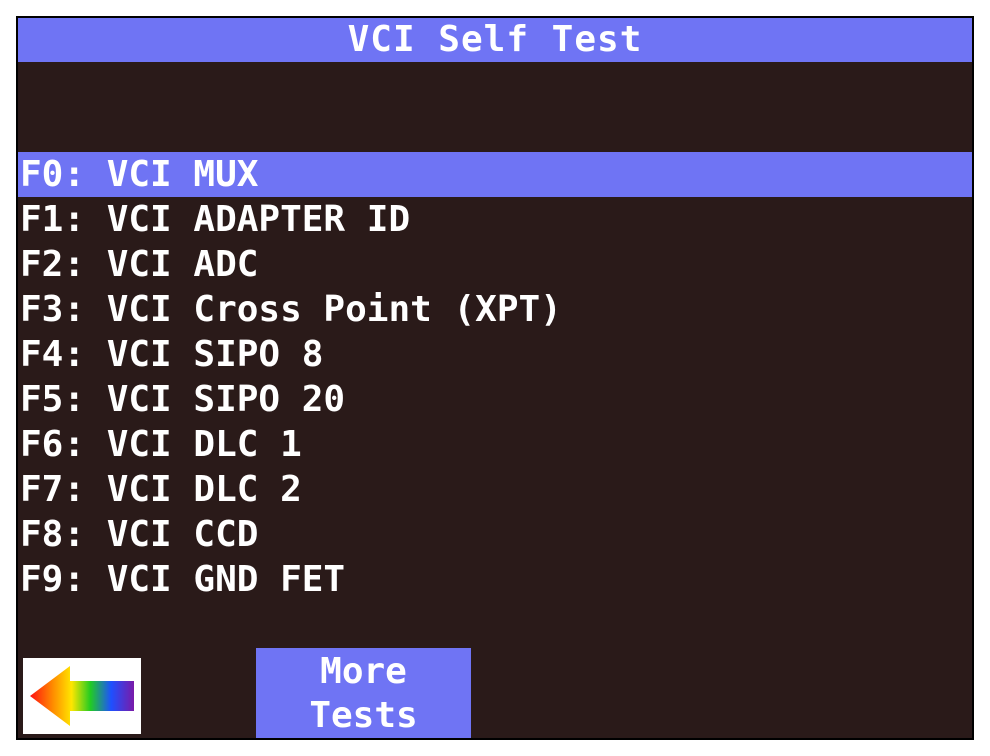 This screenshot has height=756, width=990. I want to click on test-item-f5: F5: VCI SIPO 20, so click(495, 399).